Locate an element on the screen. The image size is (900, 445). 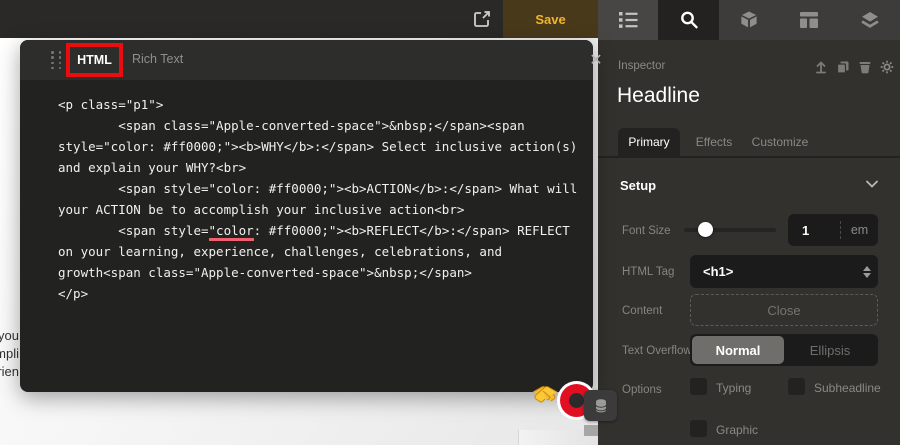
text-overflow-segmented: Normal Ellipsis is located at coordinates (784, 350).